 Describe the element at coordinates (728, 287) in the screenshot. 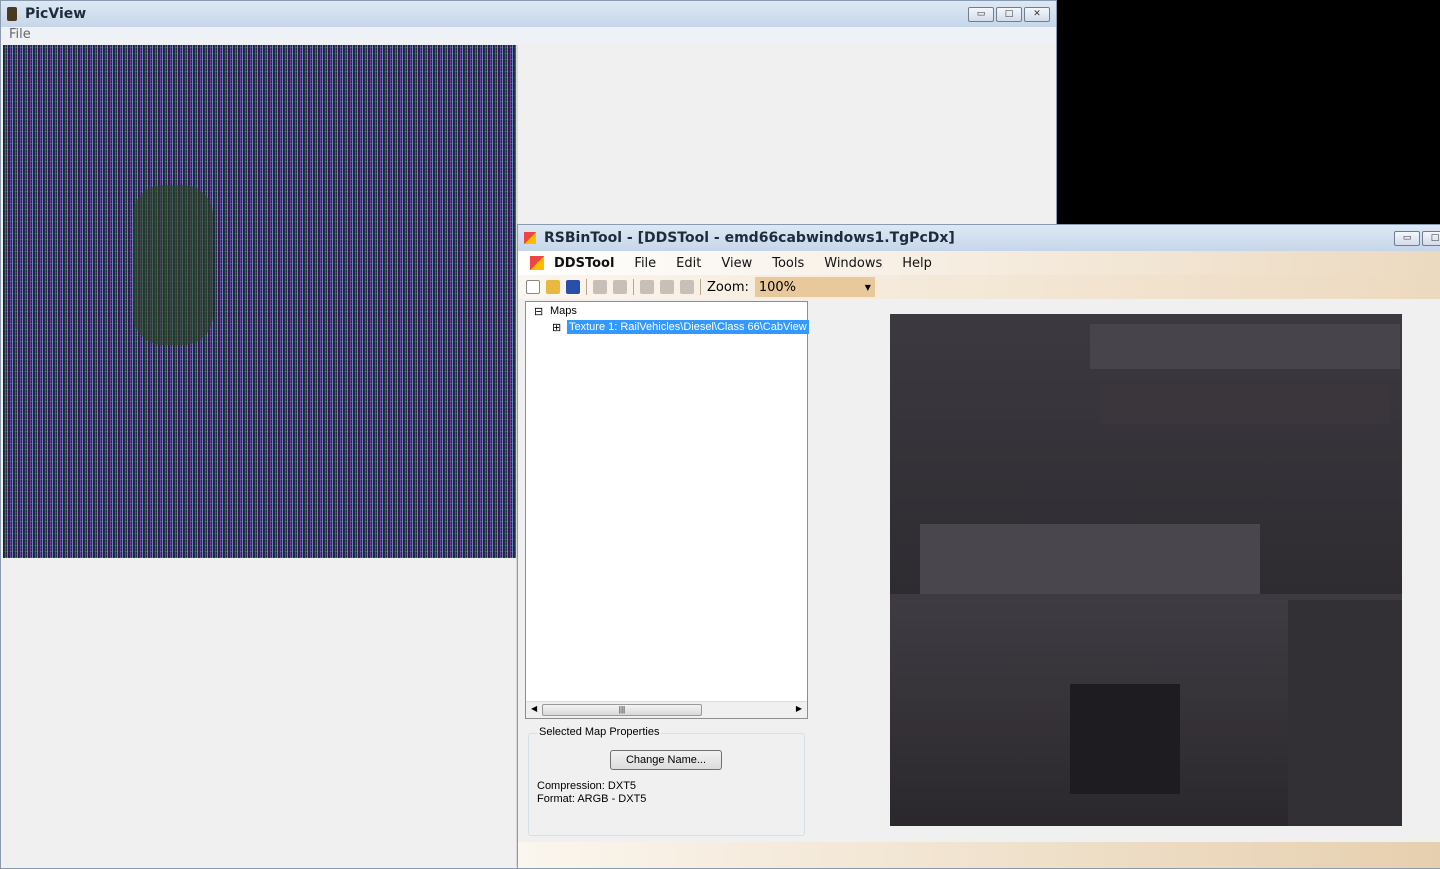

I see `zoom-label: Zoom:` at that location.